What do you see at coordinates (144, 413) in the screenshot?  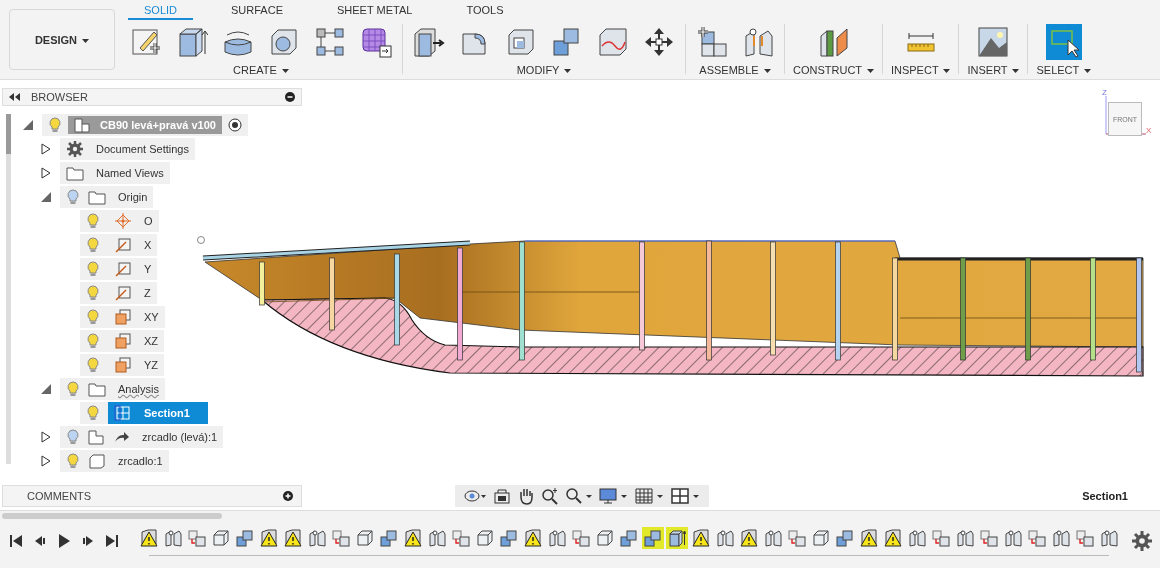 I see `tree-item: Section1` at bounding box center [144, 413].